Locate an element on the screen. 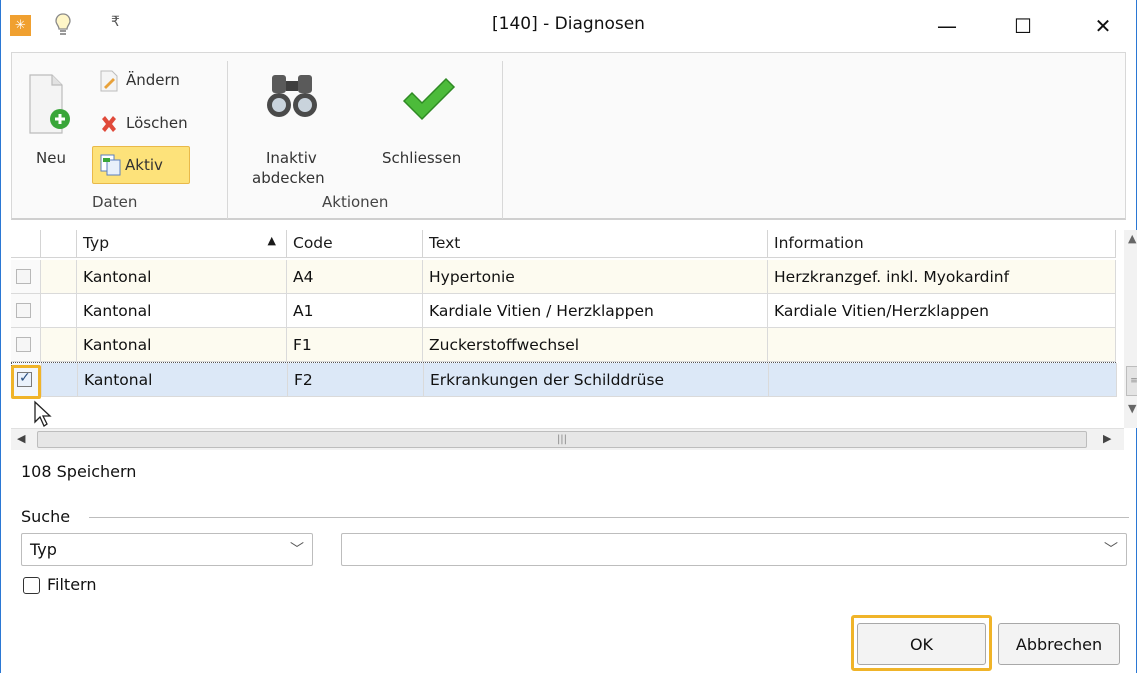  header-checkbox-col is located at coordinates (26, 244).